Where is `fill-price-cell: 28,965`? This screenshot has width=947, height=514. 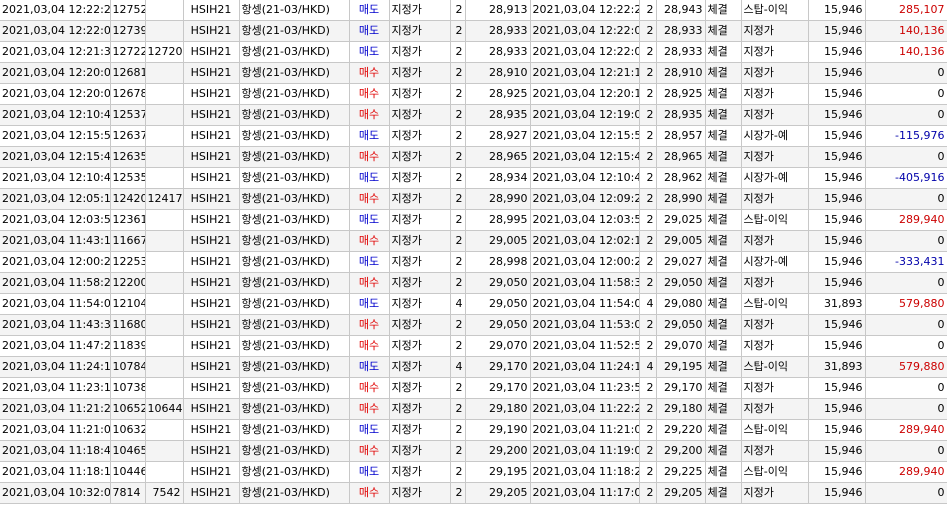
fill-price-cell: 28,965 is located at coordinates (681, 157).